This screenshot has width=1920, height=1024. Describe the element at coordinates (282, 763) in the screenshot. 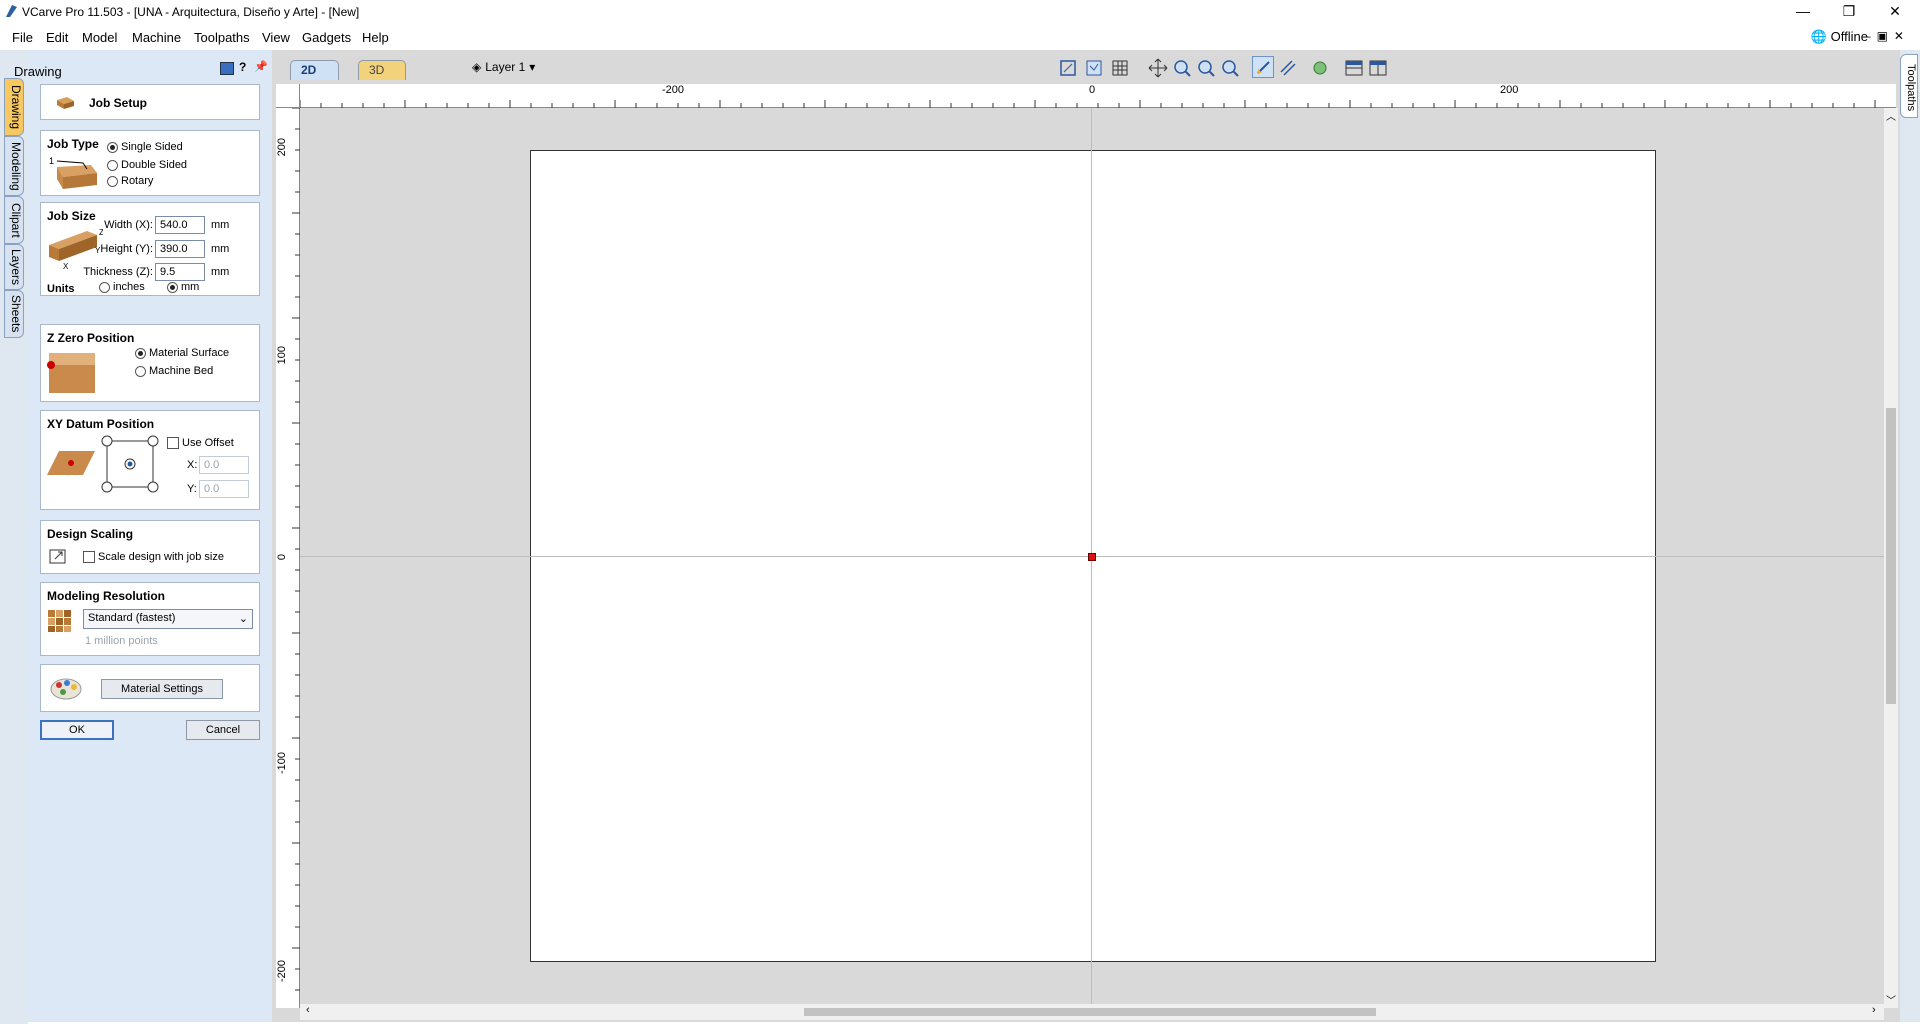

I see `ruler-label-y-neg100: -100` at that location.